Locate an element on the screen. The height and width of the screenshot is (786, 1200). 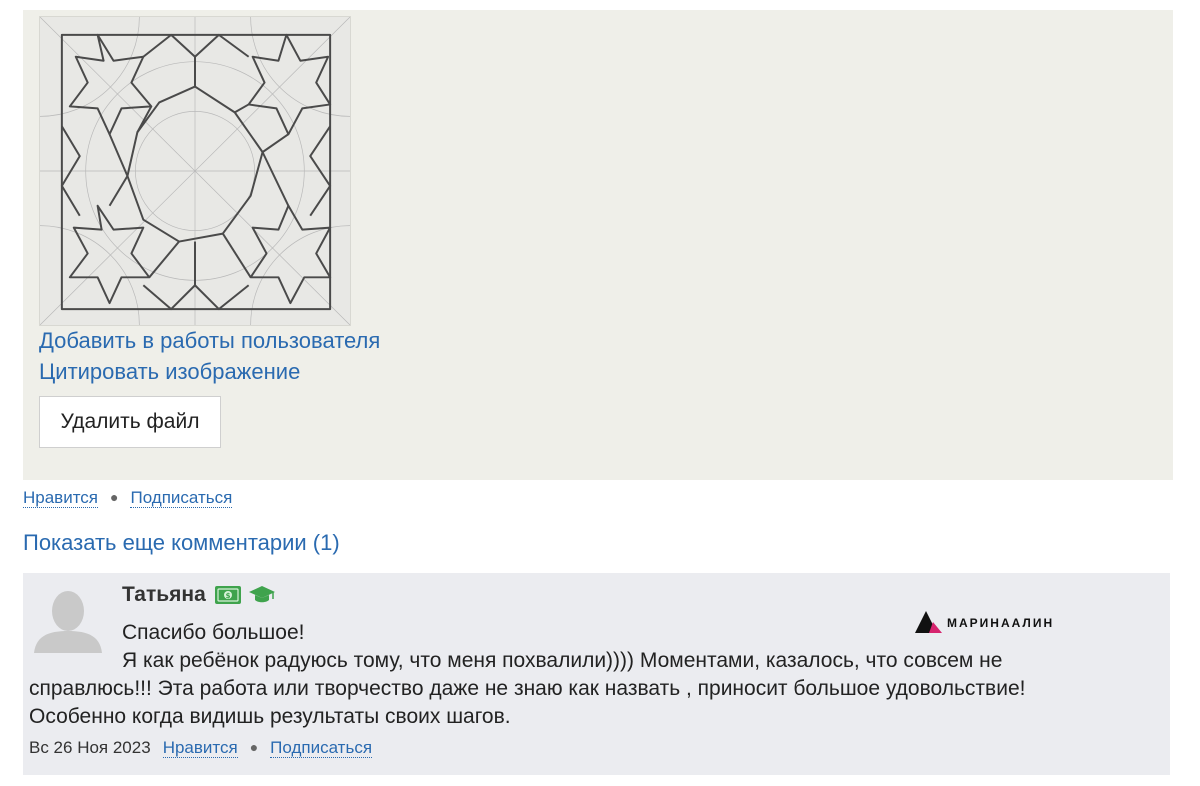
geometric-pattern-drawing is located at coordinates (195, 171).